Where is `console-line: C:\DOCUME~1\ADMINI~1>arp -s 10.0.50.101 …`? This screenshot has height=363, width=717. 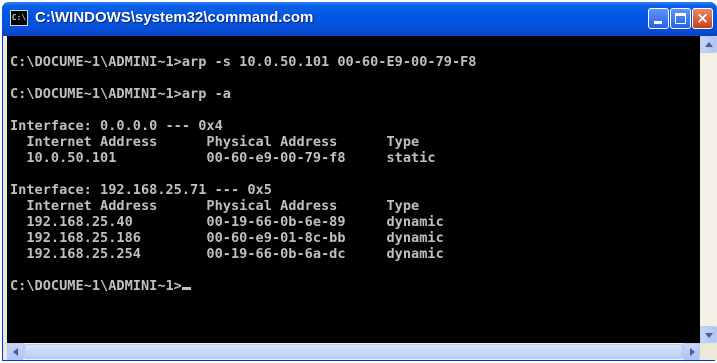 console-line: C:\DOCUME~1\ADMINI~1>arp -s 10.0.50.101 … is located at coordinates (243, 62).